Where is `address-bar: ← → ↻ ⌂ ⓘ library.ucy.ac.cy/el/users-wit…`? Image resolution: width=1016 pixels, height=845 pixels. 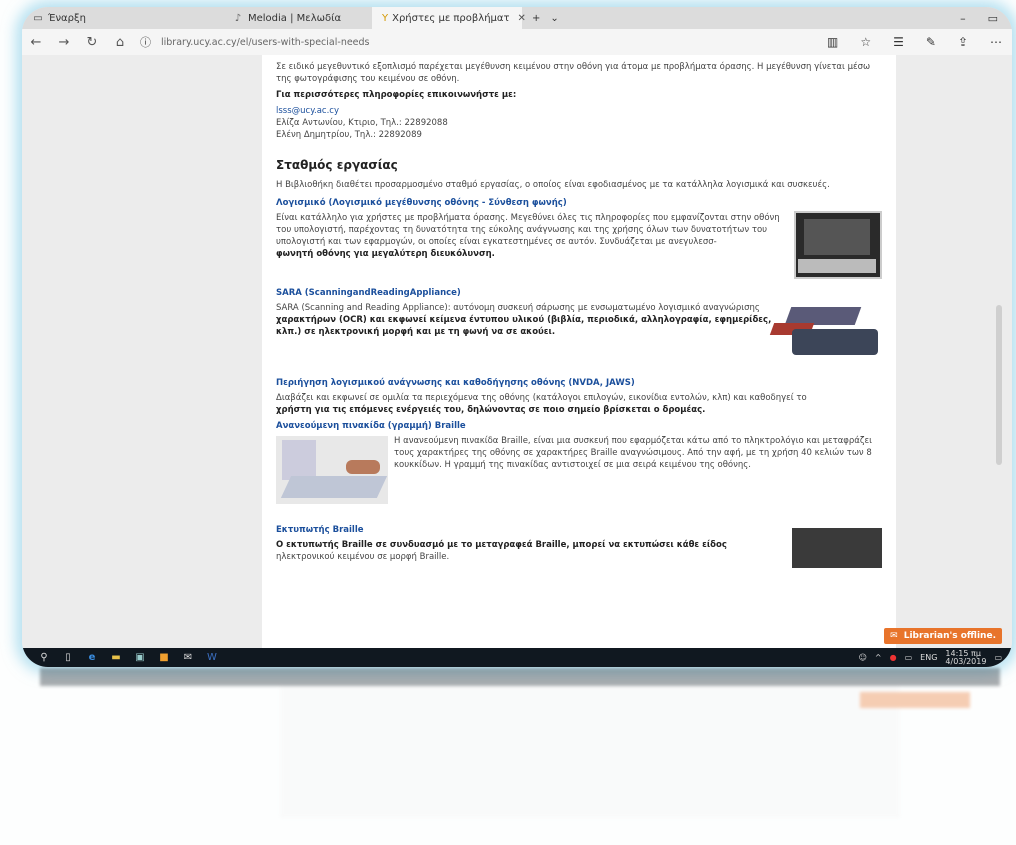 address-bar: ← → ↻ ⌂ ⓘ library.ucy.ac.cy/el/users-wit… is located at coordinates (517, 42).